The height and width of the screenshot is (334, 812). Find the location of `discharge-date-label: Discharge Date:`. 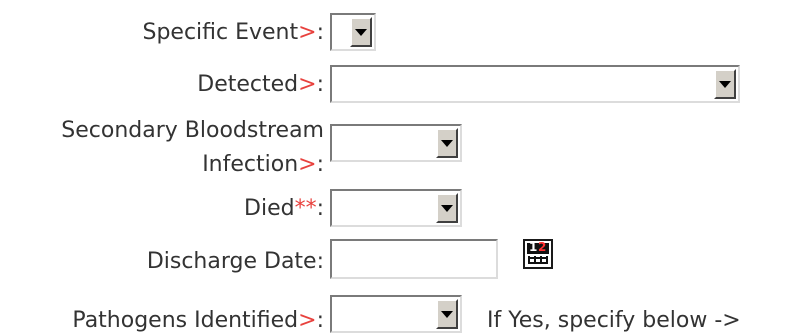

discharge-date-label: Discharge Date: is located at coordinates (235, 262).